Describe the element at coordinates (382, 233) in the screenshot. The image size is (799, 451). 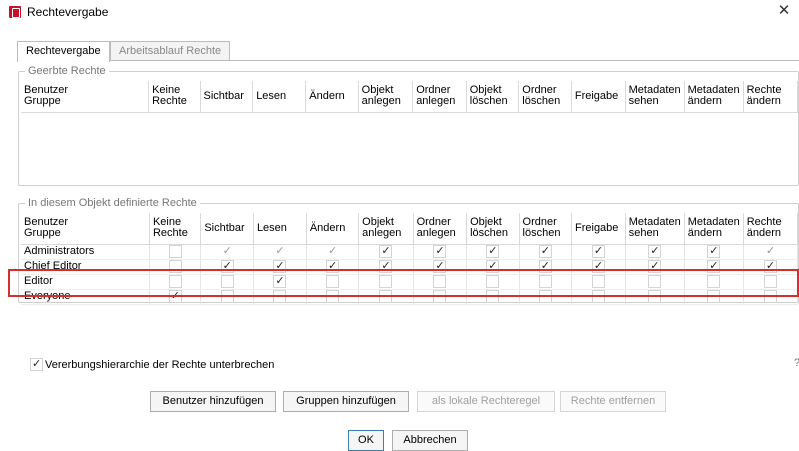
I see `column-header-line2: anlegen` at that location.